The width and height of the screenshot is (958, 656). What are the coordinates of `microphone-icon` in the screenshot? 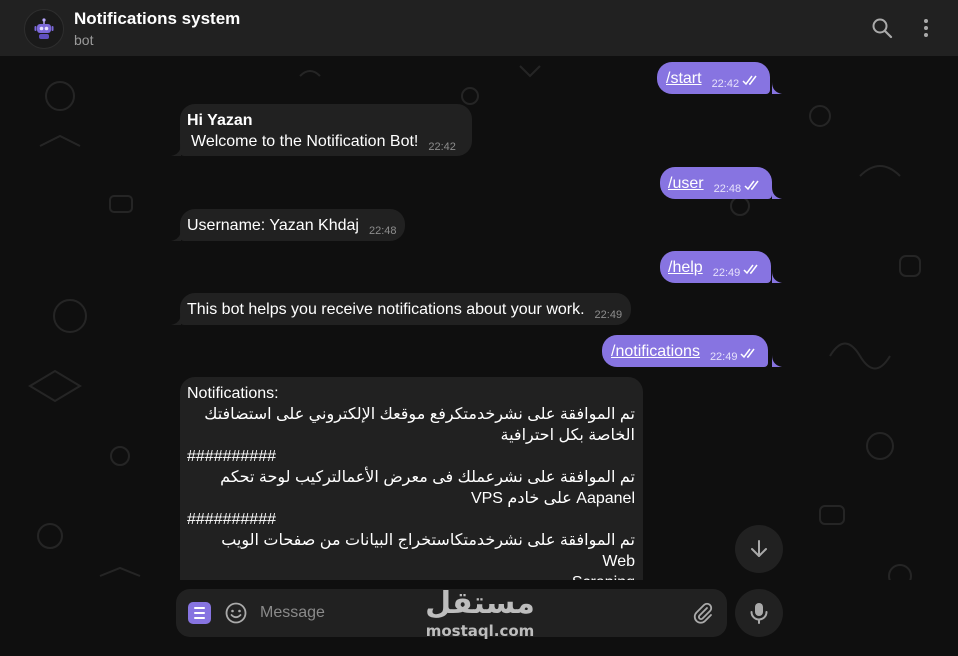 It's located at (759, 613).